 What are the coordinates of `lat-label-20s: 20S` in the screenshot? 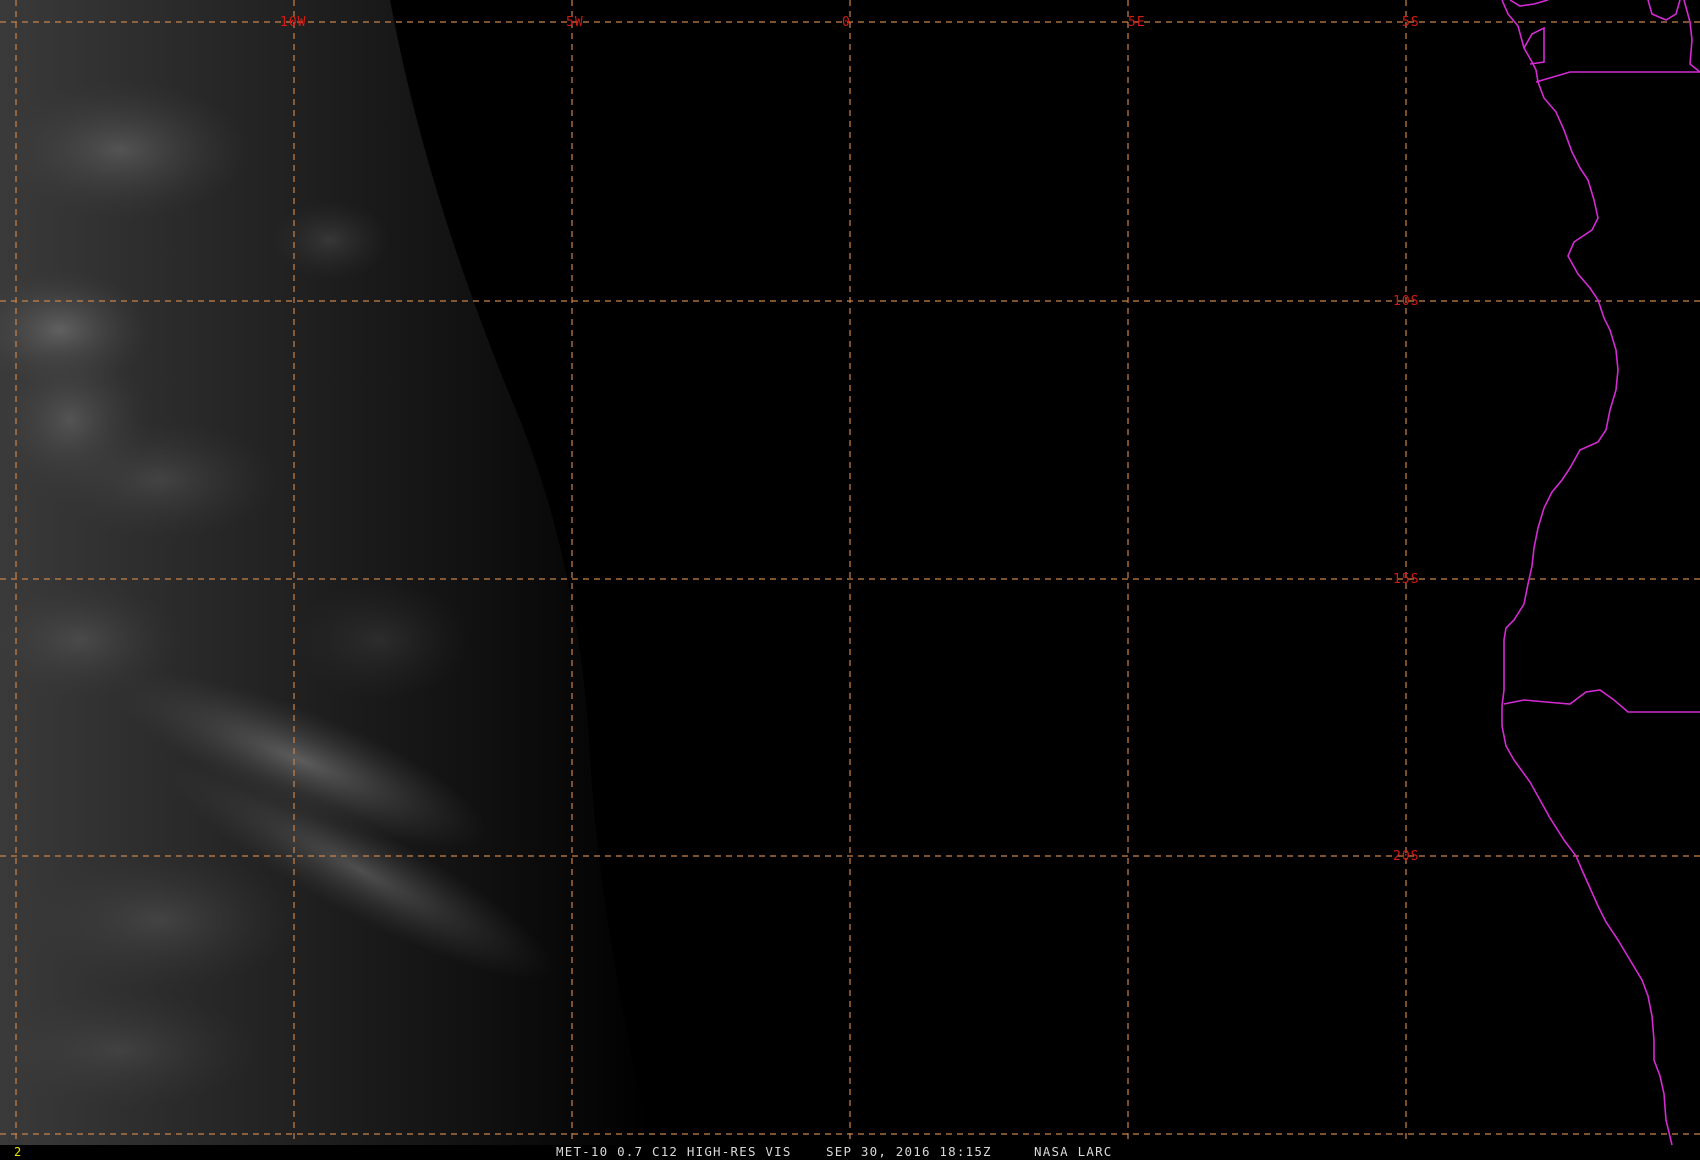 It's located at (1406, 856).